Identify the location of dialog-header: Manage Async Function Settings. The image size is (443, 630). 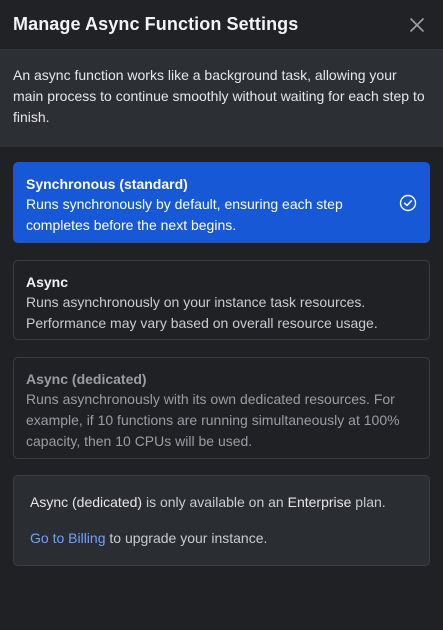
(221, 25).